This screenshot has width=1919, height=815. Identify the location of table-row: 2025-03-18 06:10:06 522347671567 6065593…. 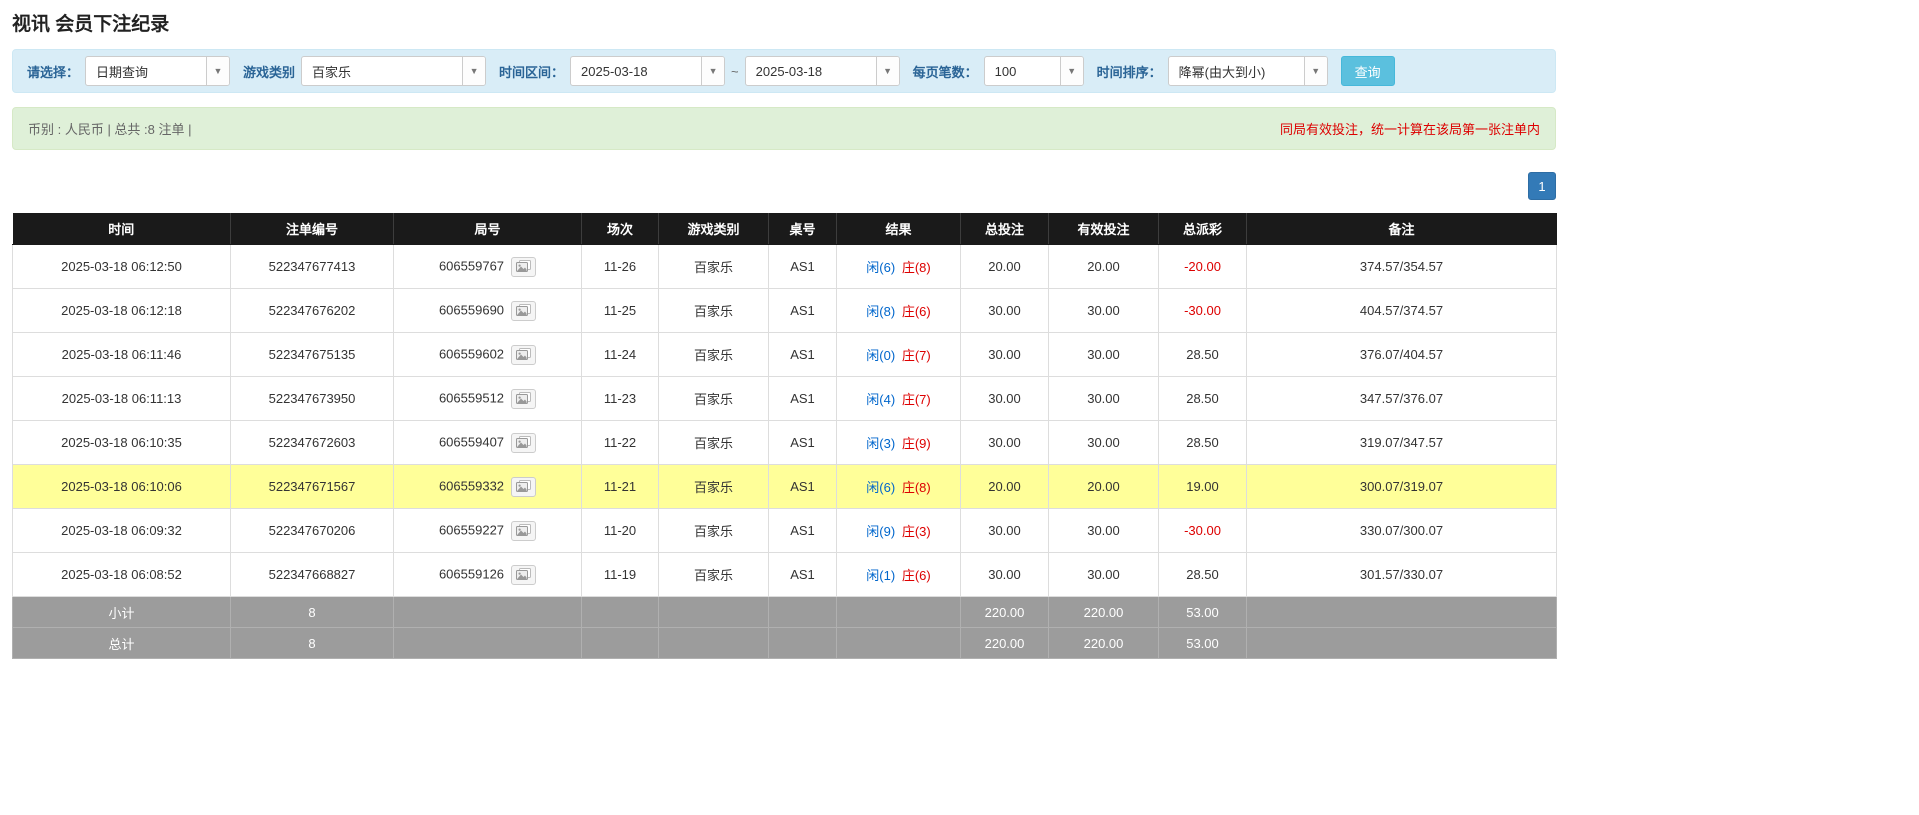
(784, 486).